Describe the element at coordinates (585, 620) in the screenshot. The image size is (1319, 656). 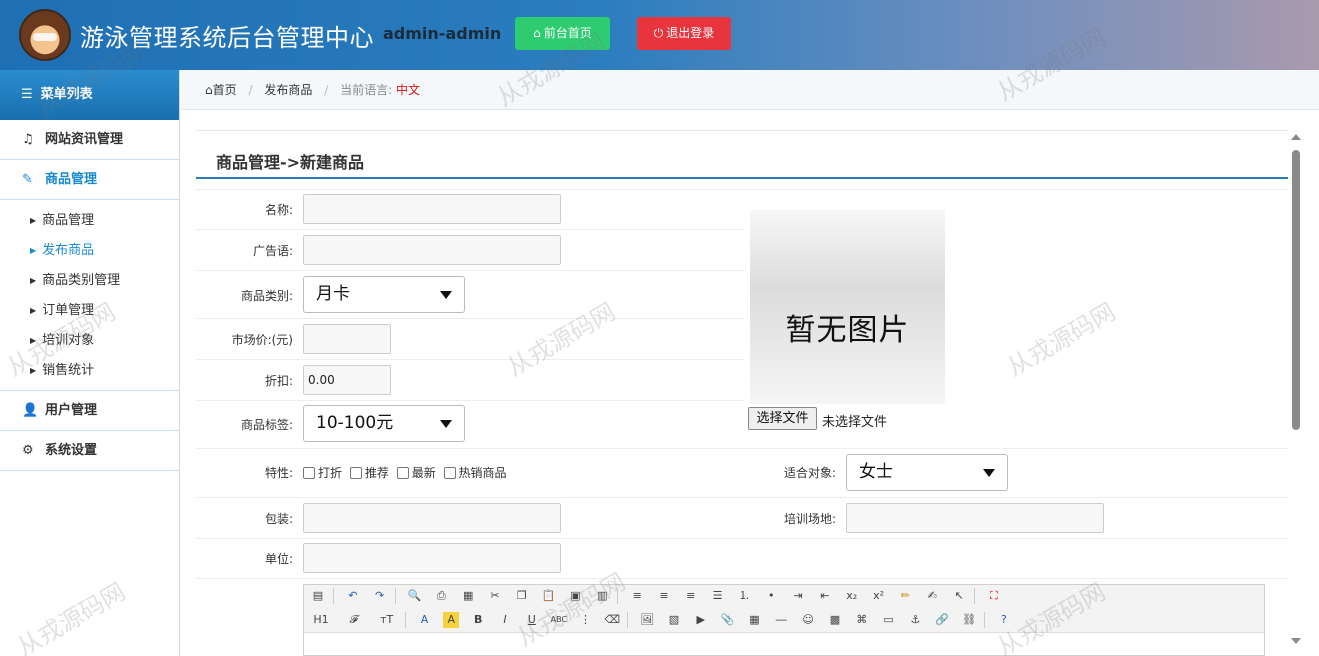
I see `line-height-icon: ⋮` at that location.